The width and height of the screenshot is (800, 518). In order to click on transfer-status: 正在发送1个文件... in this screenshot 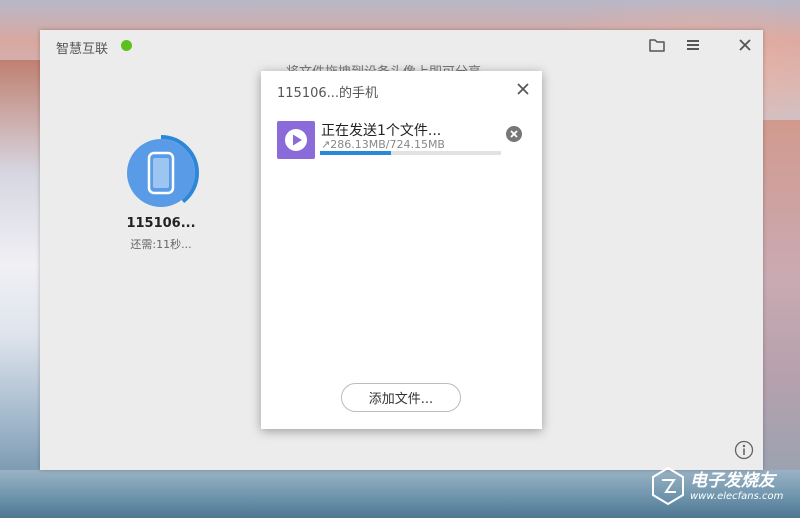, I will do `click(381, 131)`.